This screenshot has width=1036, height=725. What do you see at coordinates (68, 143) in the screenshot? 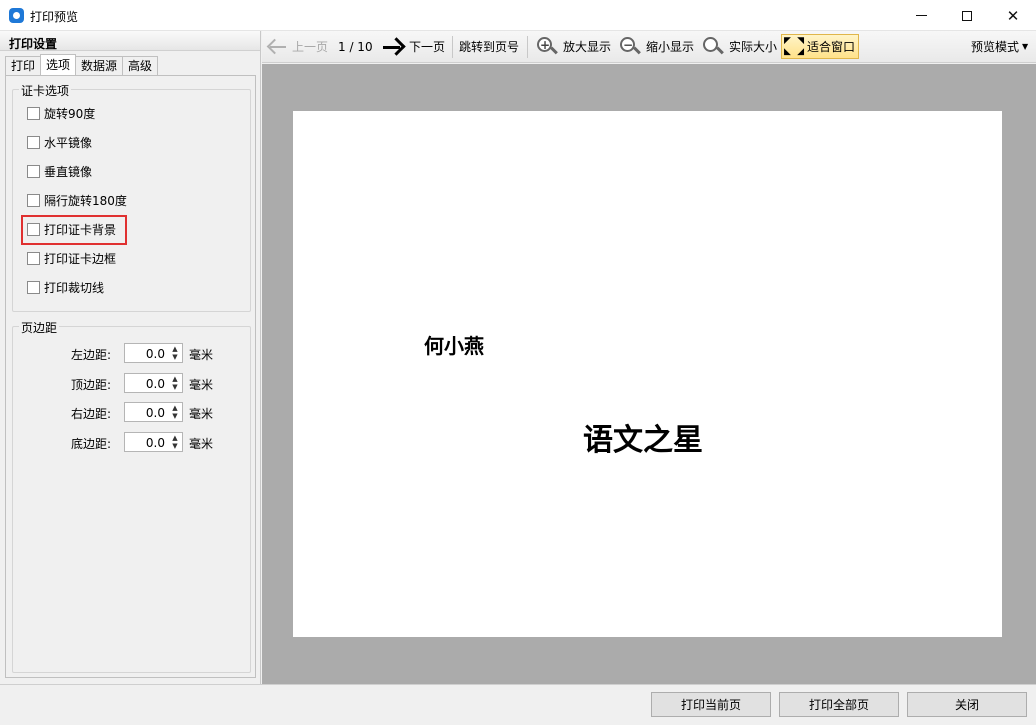
I see `checkbox-label: 水平镜像` at bounding box center [68, 143].